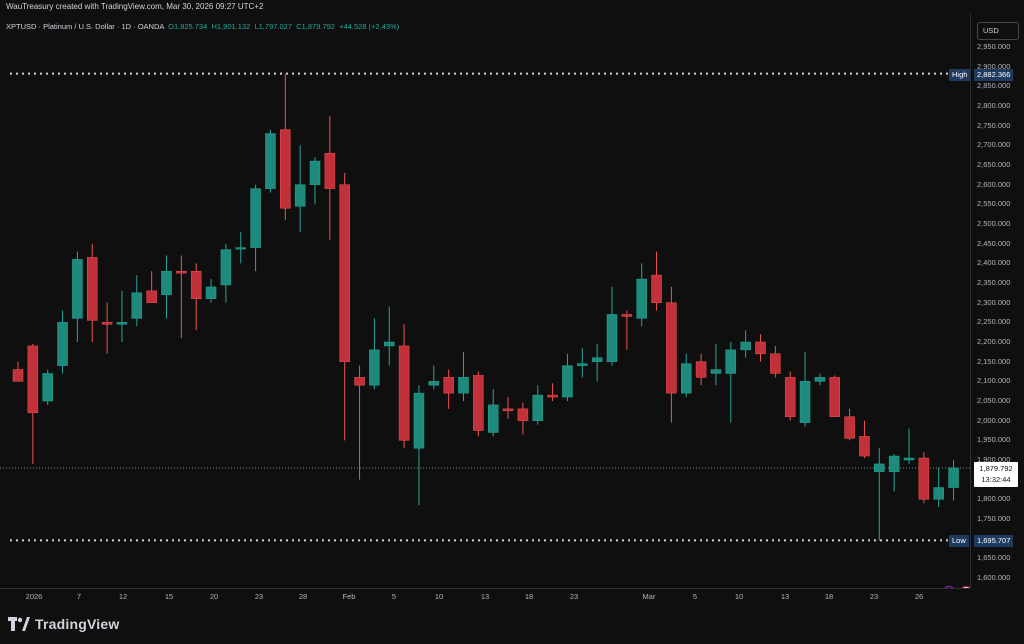  I want to click on y-tick-label: 2,650.000, so click(994, 164).